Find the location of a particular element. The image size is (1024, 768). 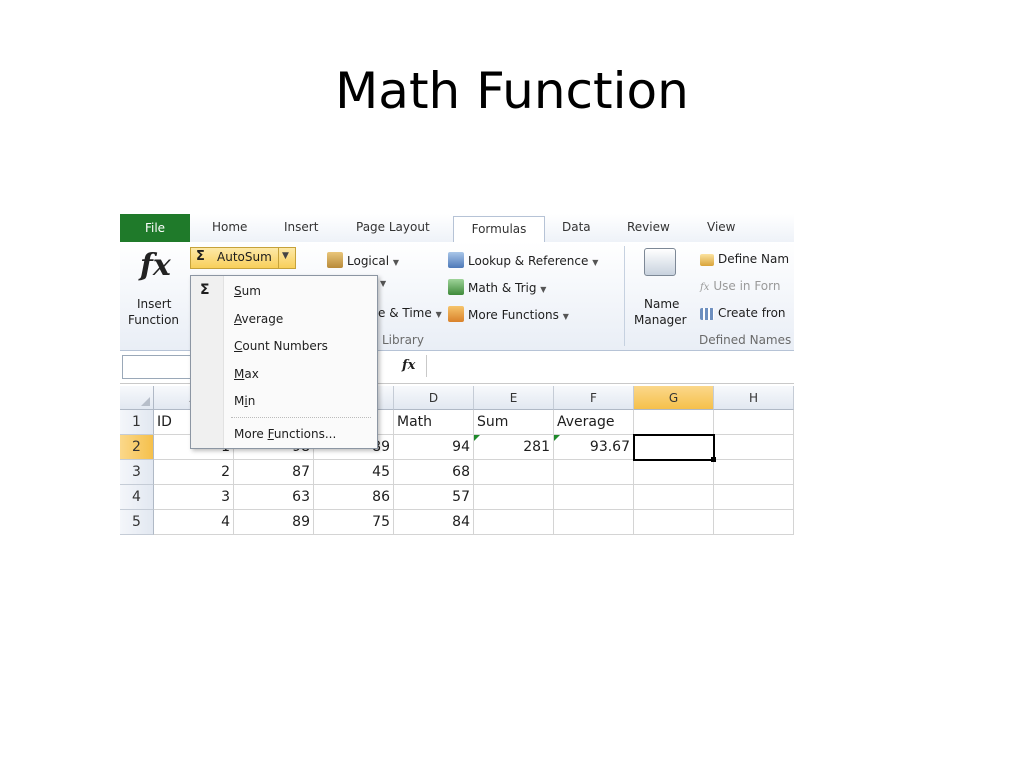

autosum-dropdown-icon: ▼ is located at coordinates (285, 256).